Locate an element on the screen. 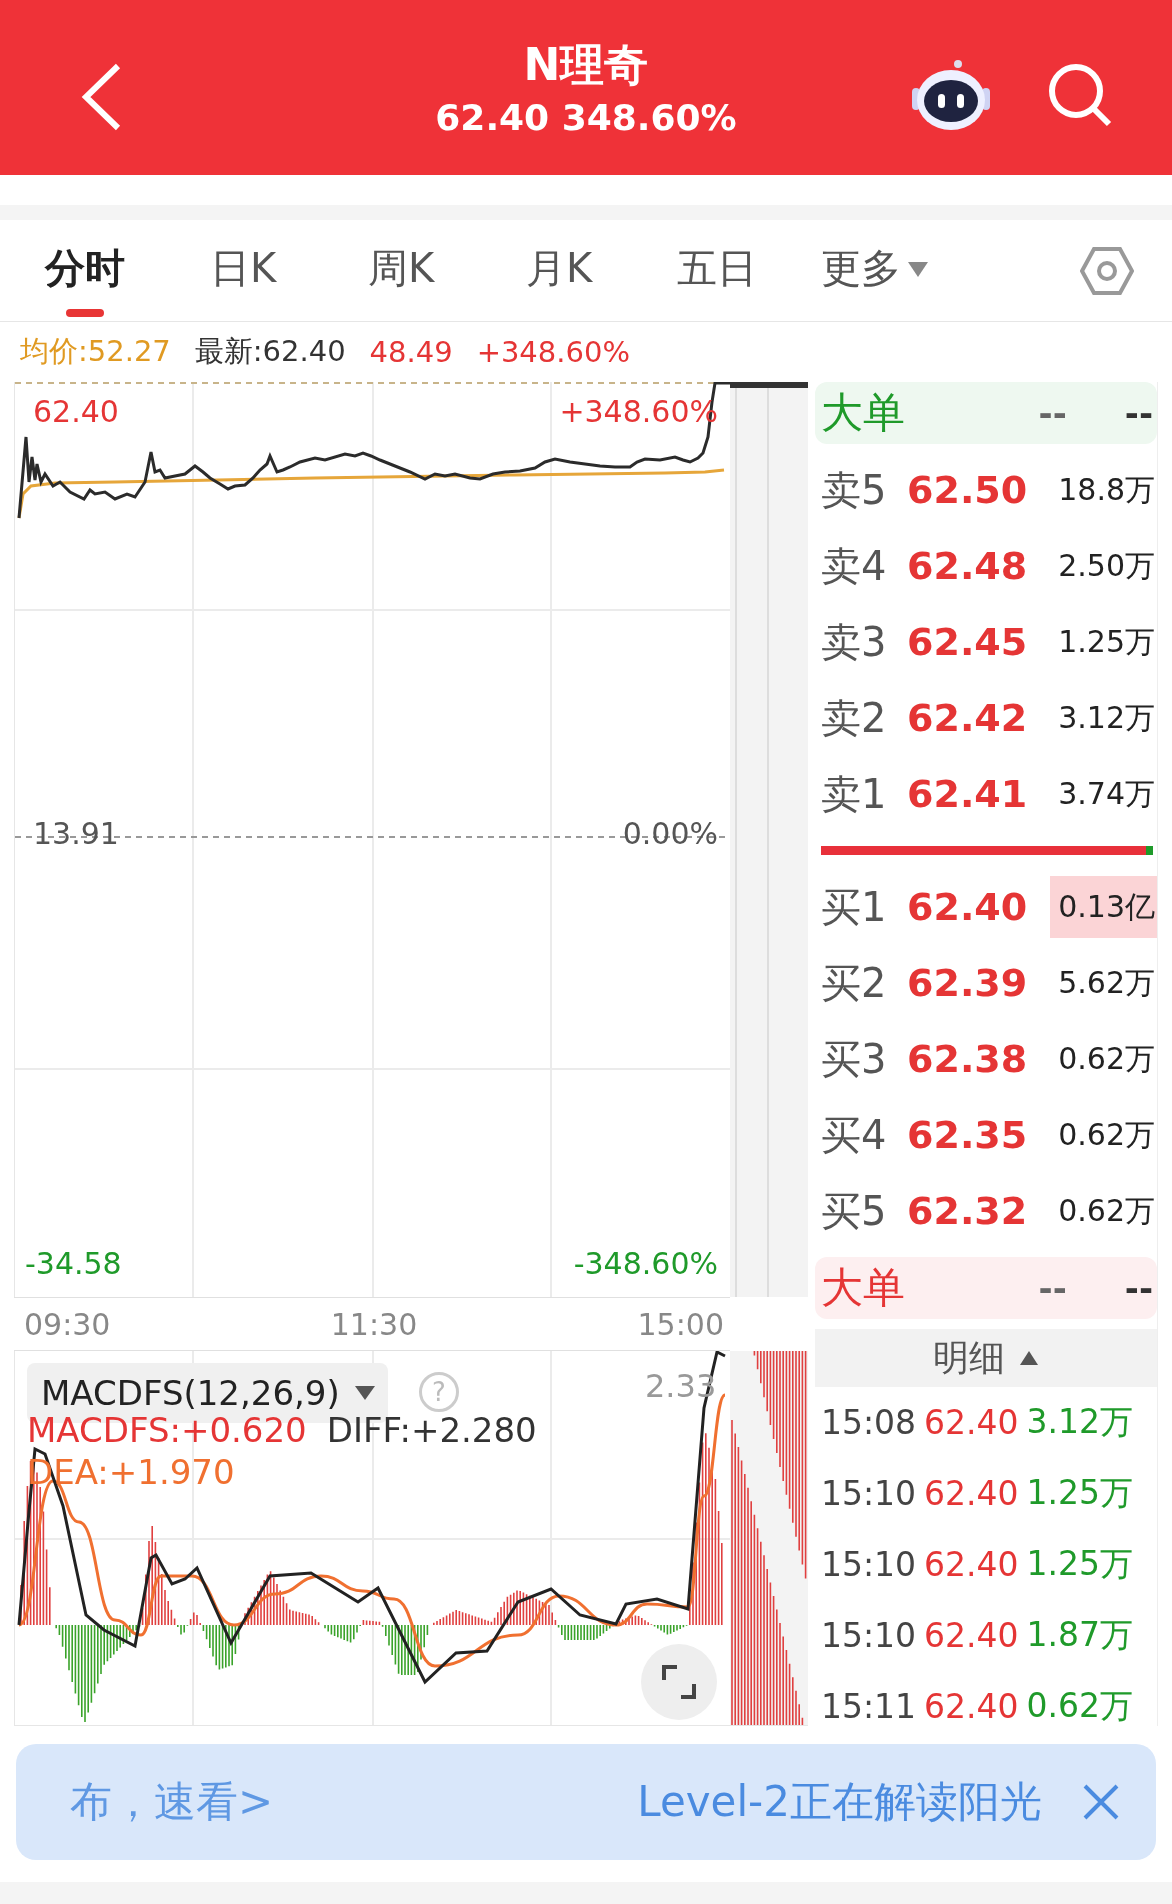 Image resolution: width=1172 pixels, height=1904 pixels. close-button is located at coordinates (1101, 1802).